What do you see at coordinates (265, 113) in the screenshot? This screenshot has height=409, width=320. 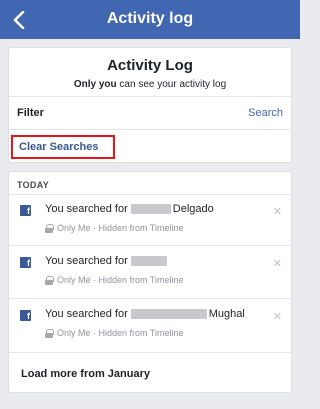 I see `search-link: Search` at bounding box center [265, 113].